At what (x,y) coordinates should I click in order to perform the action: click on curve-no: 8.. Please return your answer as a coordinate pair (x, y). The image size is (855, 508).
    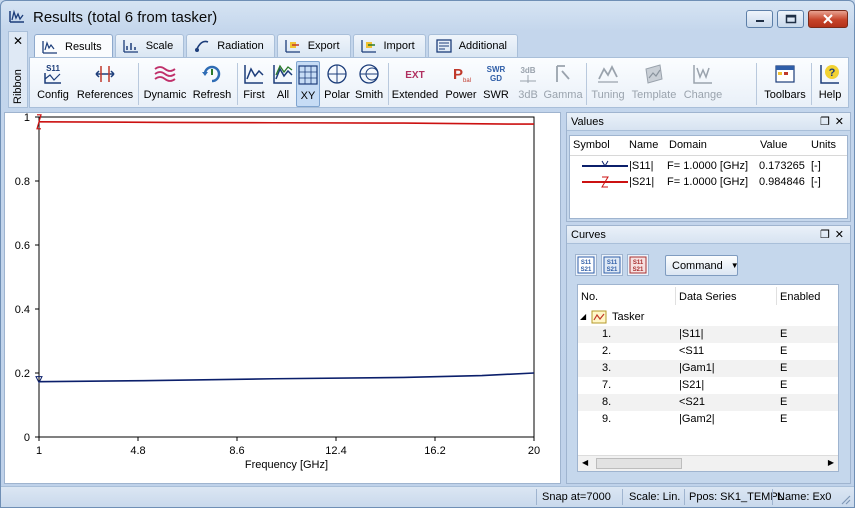
    Looking at the image, I should click on (607, 402).